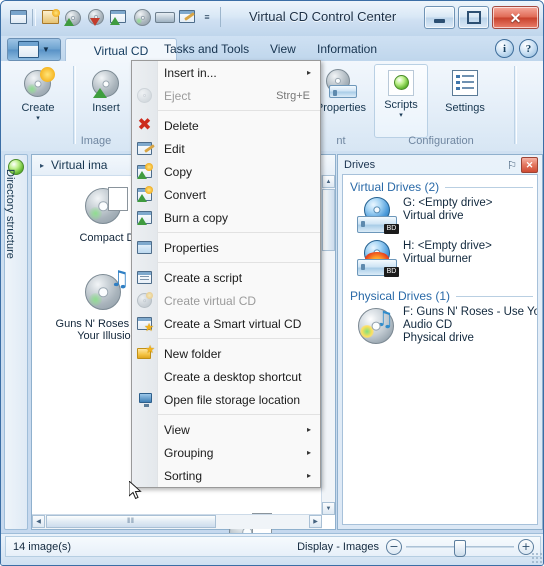 Image resolution: width=544 pixels, height=566 pixels. What do you see at coordinates (38, 83) in the screenshot?
I see `create-image-icon` at bounding box center [38, 83].